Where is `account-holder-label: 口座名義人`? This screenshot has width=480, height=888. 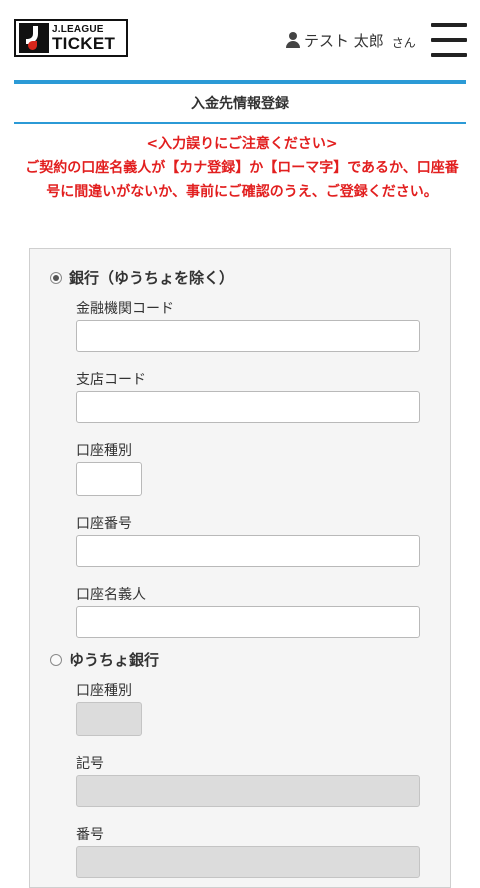 account-holder-label: 口座名義人 is located at coordinates (111, 595).